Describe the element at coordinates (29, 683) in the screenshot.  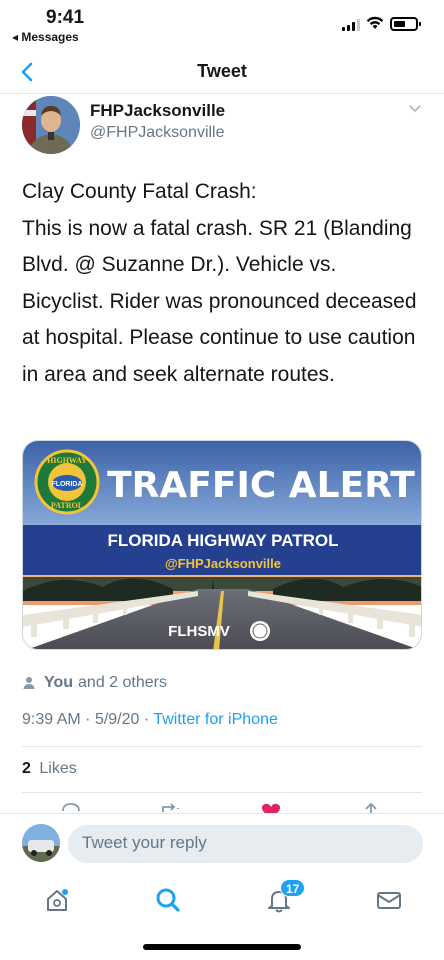
I see `person-icon` at that location.